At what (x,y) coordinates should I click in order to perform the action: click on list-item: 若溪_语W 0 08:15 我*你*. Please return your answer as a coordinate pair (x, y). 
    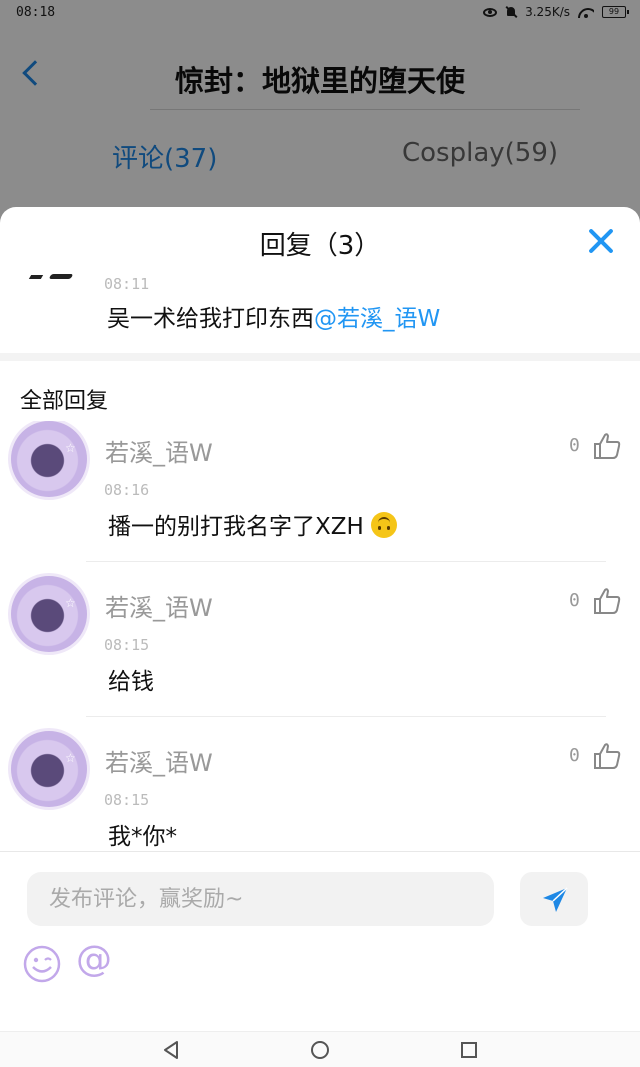
    Looking at the image, I should click on (320, 791).